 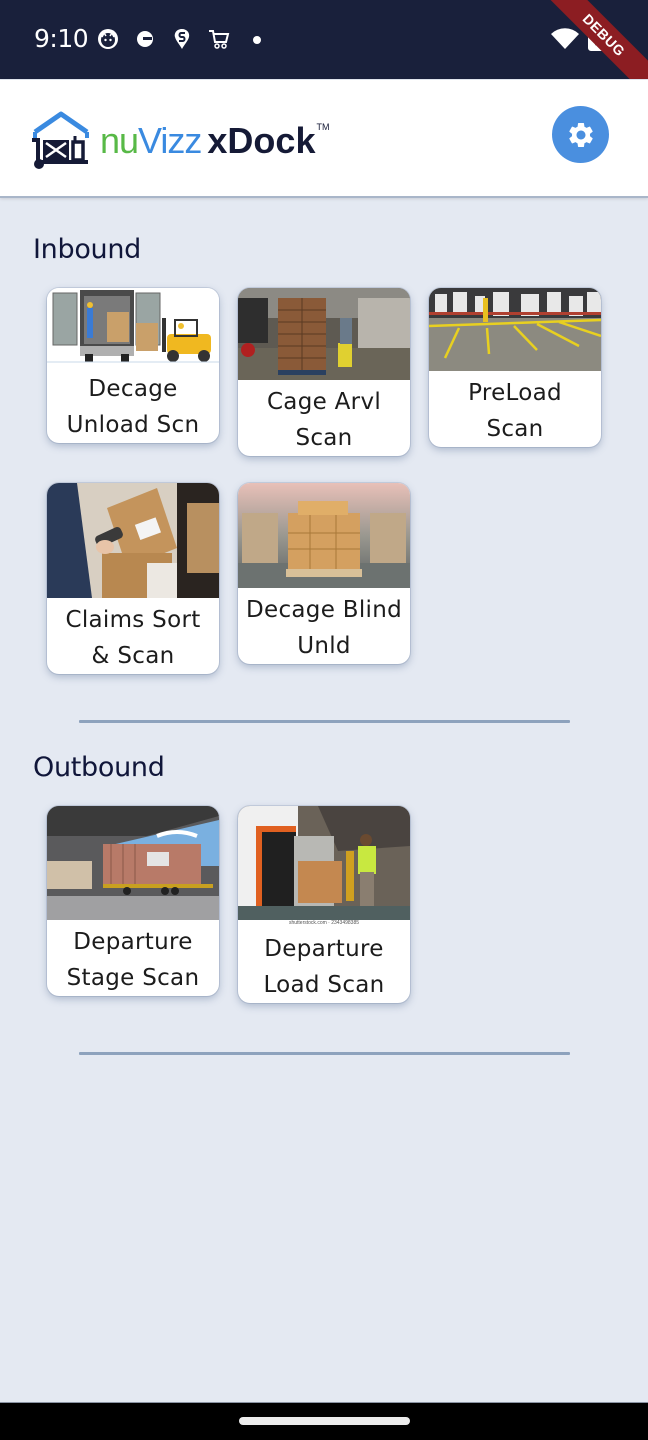 What do you see at coordinates (133, 958) in the screenshot?
I see `tile-label: Departure Stage Scan` at bounding box center [133, 958].